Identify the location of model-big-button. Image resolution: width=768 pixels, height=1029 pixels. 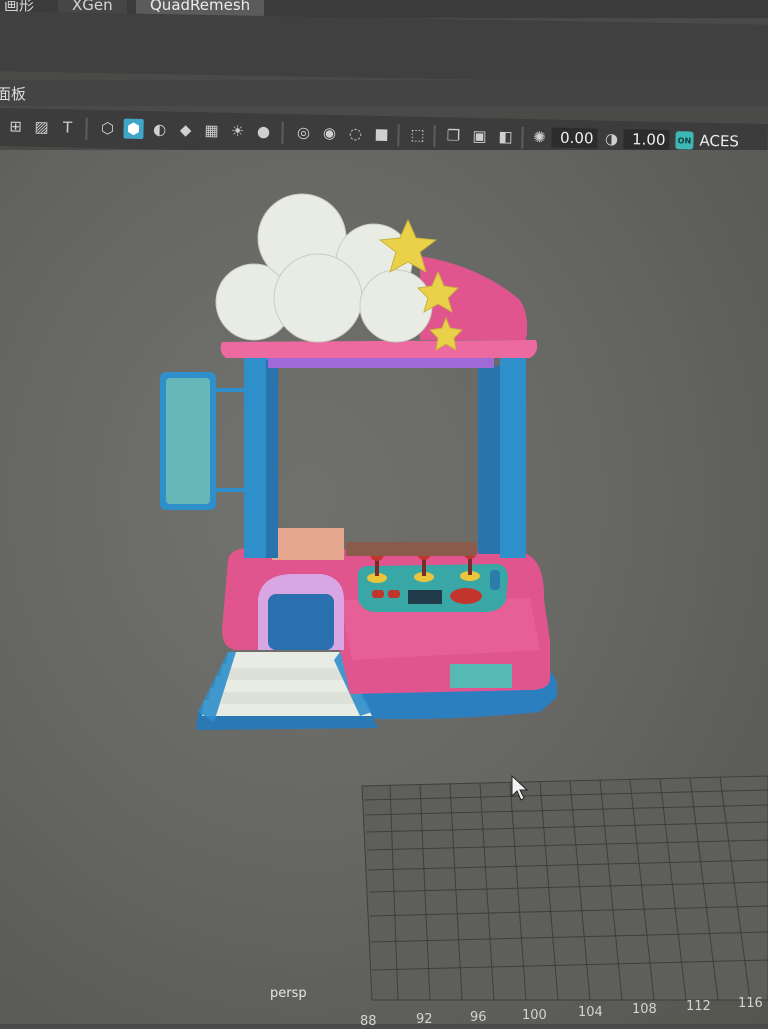
(466, 596).